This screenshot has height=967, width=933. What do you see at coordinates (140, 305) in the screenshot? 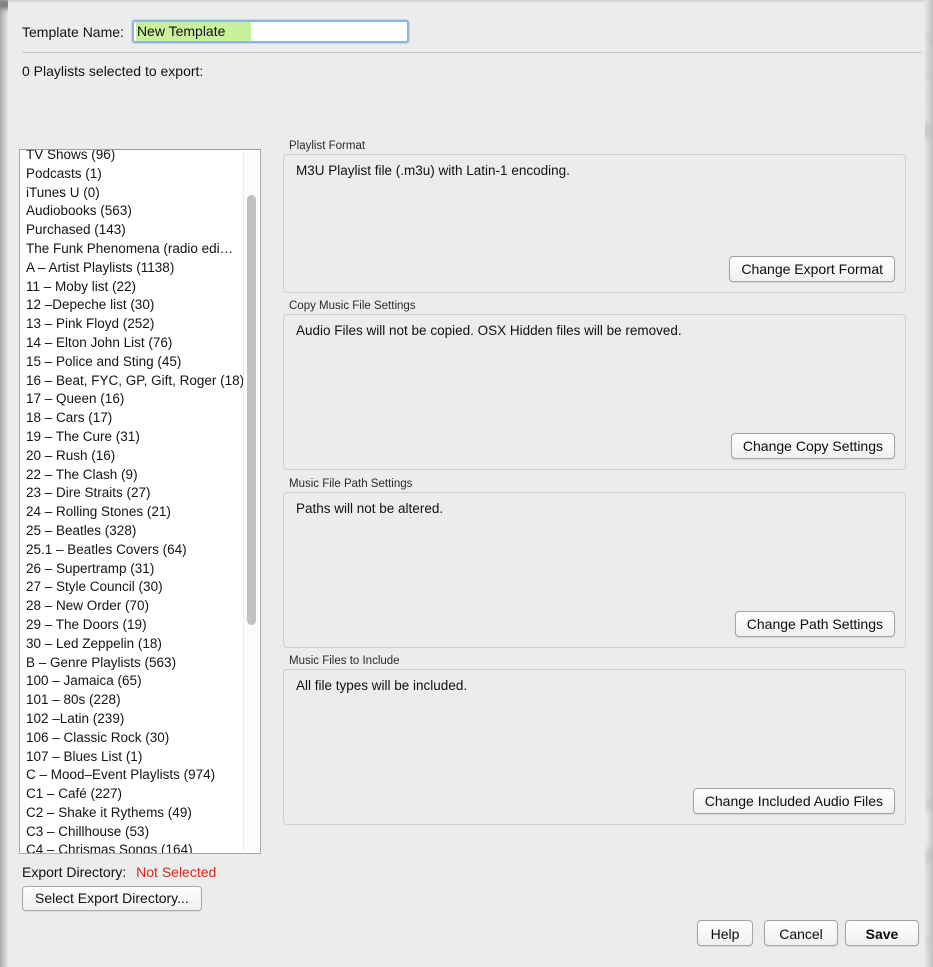
I see `playlist-list-item: 12 –Depeche list (30)` at bounding box center [140, 305].